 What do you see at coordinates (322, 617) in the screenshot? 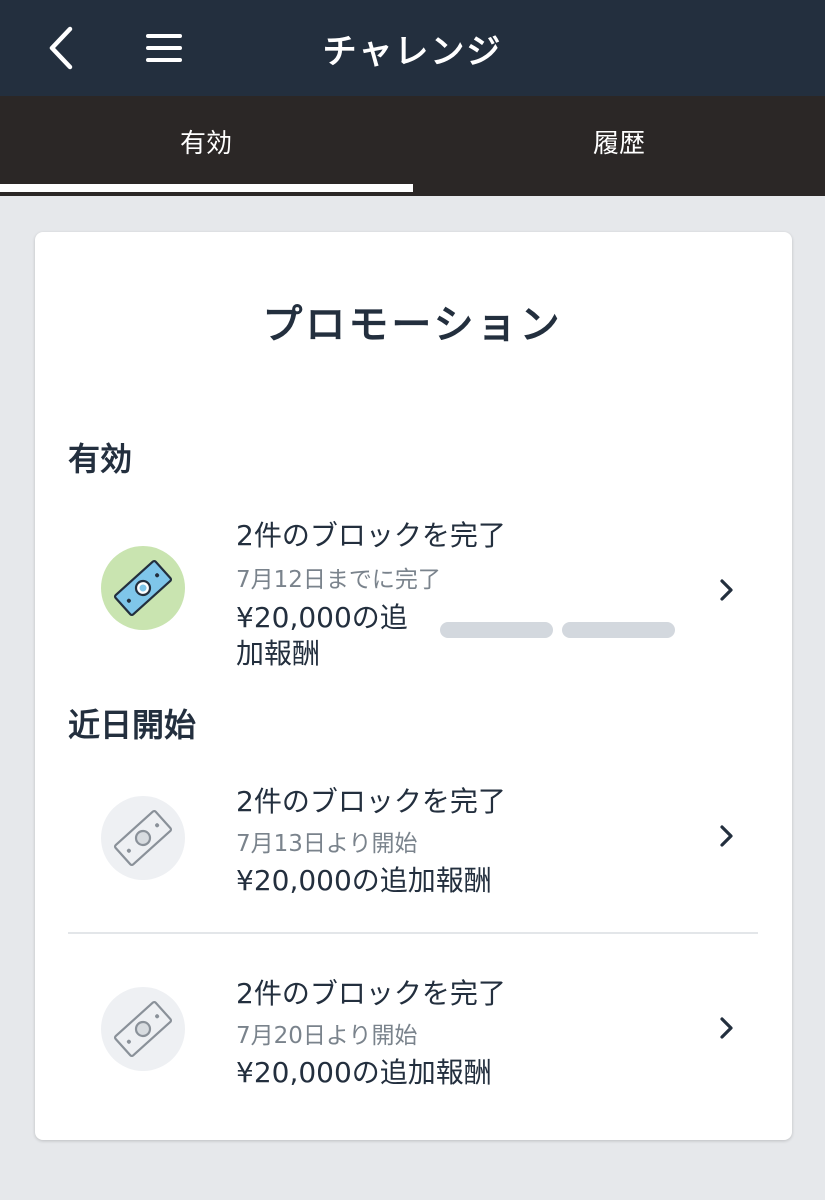
I see `promo-reward-line1: ¥20,000の追` at bounding box center [322, 617].